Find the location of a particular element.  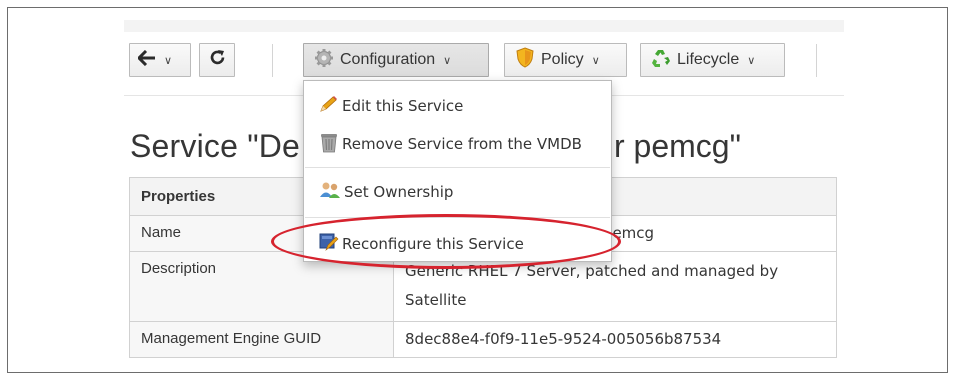

description-line-2: Satellite is located at coordinates (436, 300).